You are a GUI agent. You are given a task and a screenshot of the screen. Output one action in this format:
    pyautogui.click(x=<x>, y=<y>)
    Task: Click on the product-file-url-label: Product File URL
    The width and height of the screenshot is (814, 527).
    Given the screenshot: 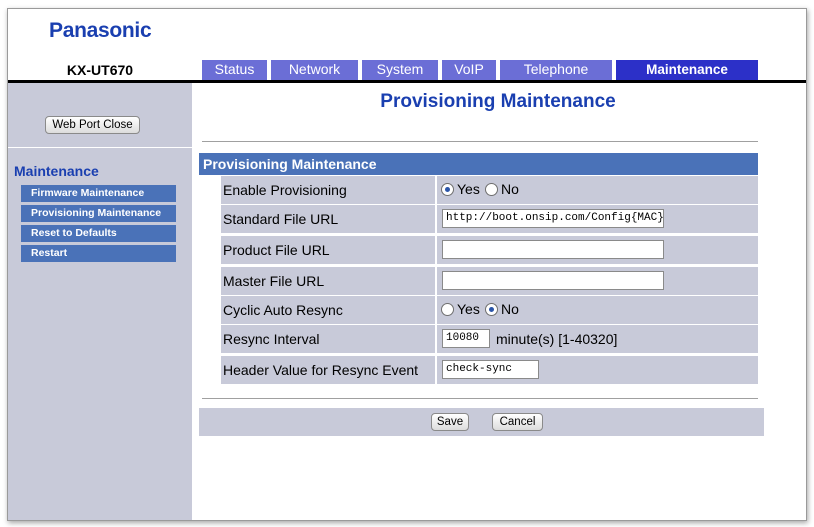 What is the action you would take?
    pyautogui.click(x=328, y=250)
    